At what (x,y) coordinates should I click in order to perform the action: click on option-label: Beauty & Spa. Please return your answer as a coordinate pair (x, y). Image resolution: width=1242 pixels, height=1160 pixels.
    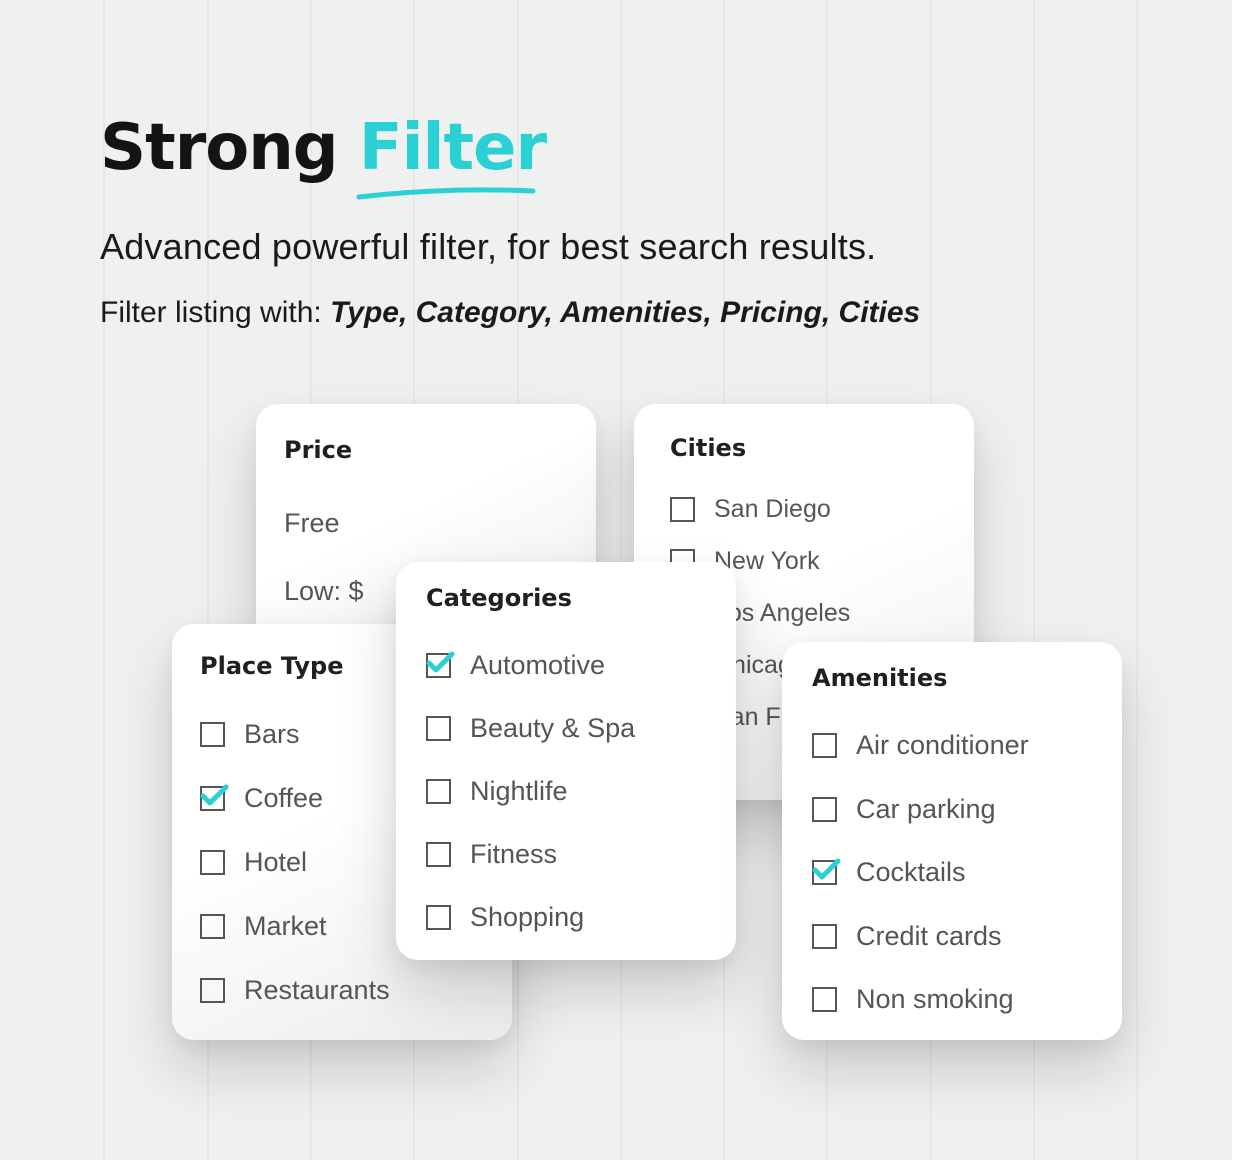
    Looking at the image, I should click on (553, 728).